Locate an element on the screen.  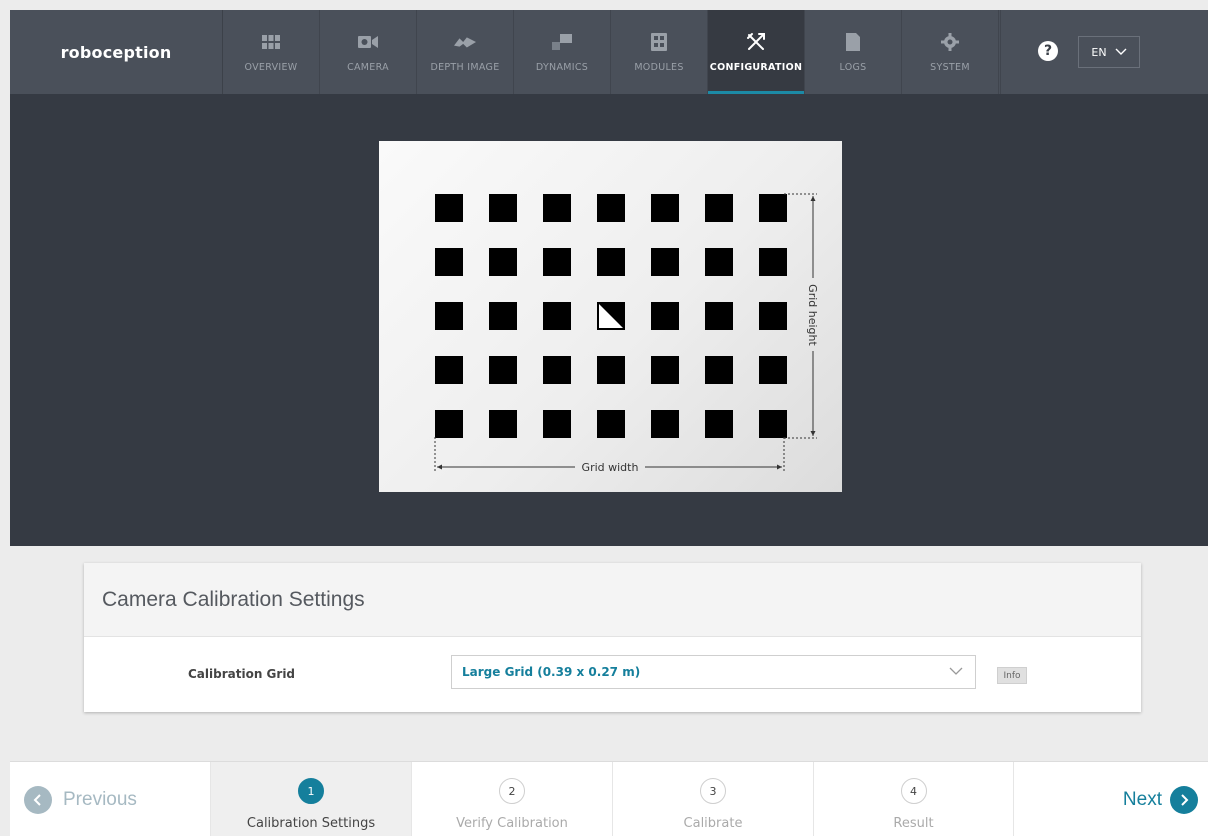
tab-label: DYNAMICS is located at coordinates (562, 67).